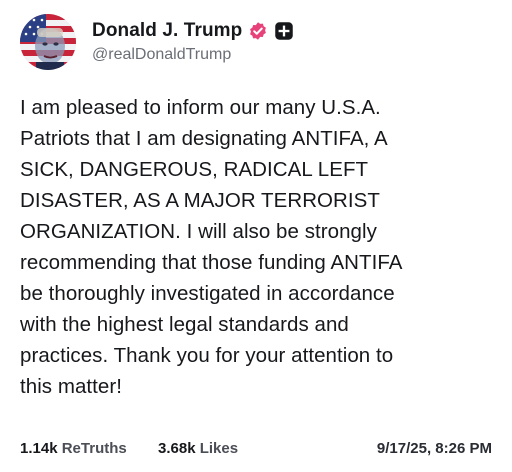  I want to click on post-line: I am pleased to inform our many U.S.A., so click(200, 107).